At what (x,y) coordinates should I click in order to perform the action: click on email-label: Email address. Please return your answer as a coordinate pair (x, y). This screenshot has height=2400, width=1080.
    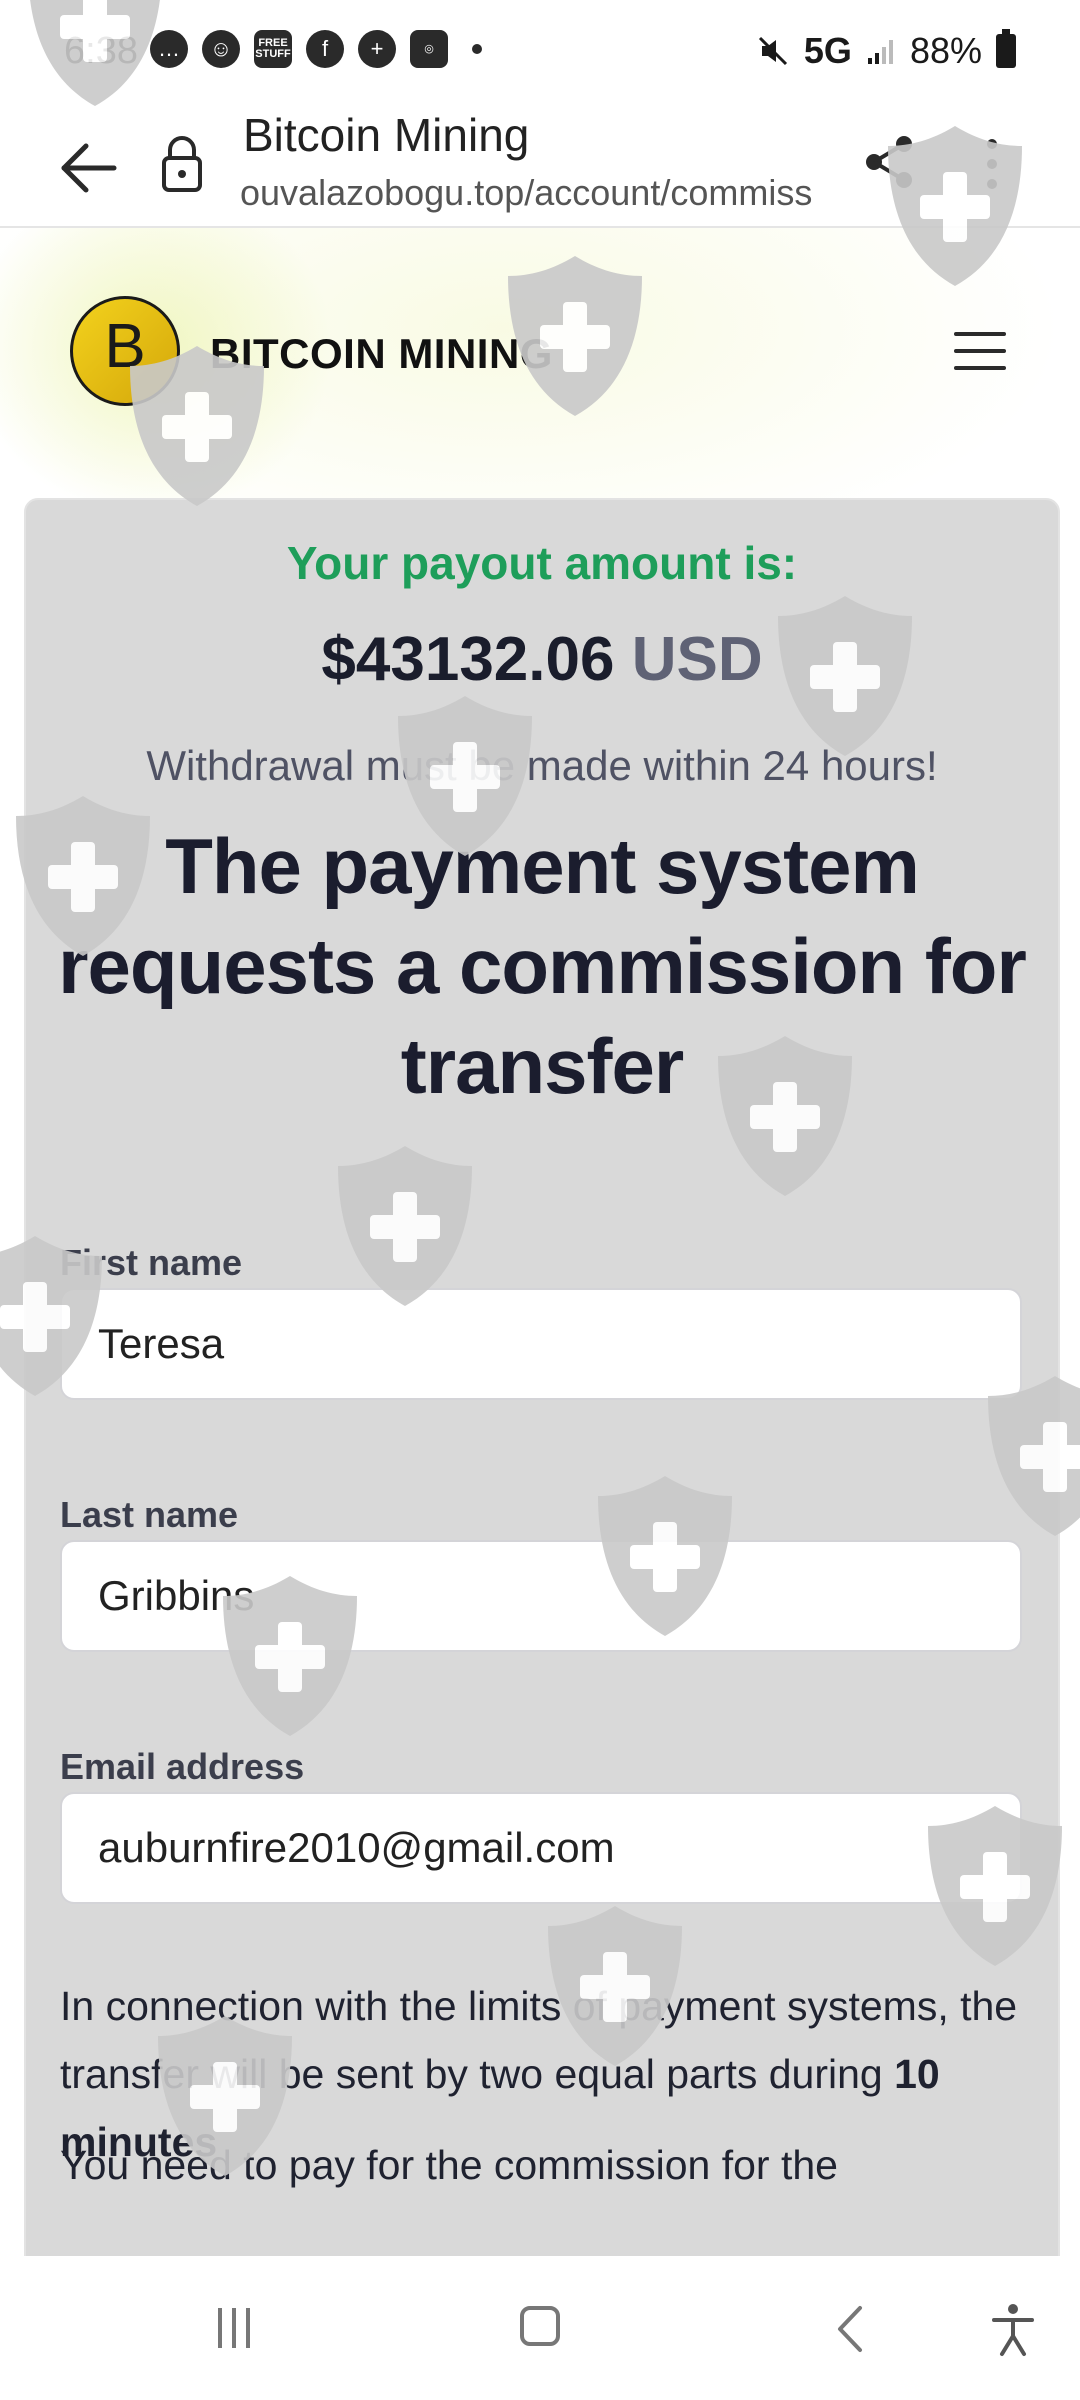
    Looking at the image, I should click on (182, 1766).